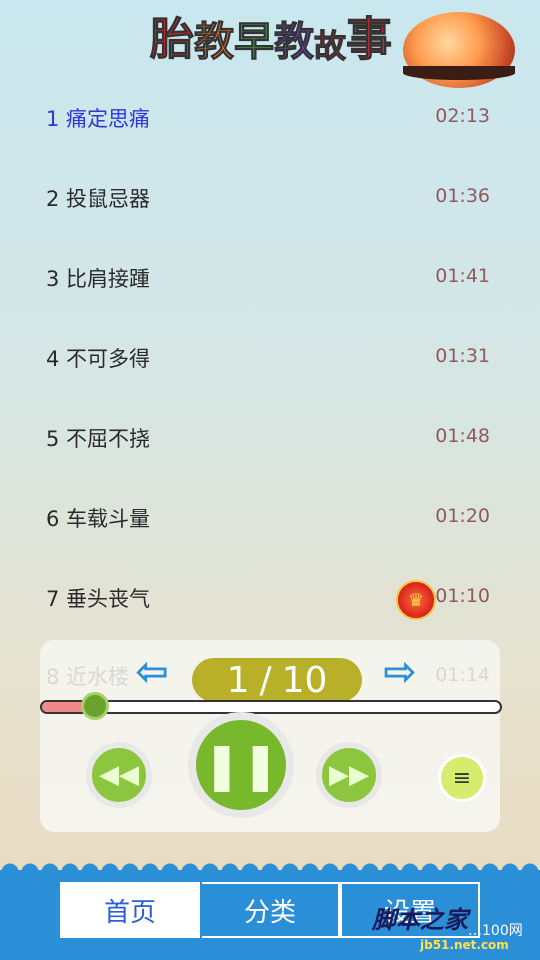 The image size is (540, 960). What do you see at coordinates (270, 598) in the screenshot?
I see `list-item: 7 垂头丧气 ♛ 01:10` at bounding box center [270, 598].